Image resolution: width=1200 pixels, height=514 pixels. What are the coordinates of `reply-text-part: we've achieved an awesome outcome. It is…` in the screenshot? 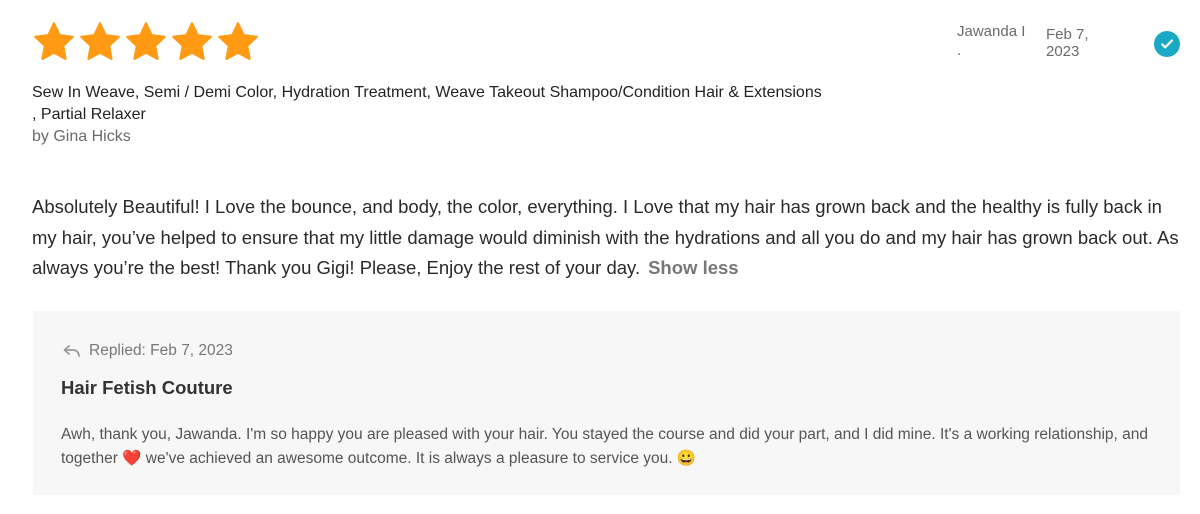 It's located at (409, 458).